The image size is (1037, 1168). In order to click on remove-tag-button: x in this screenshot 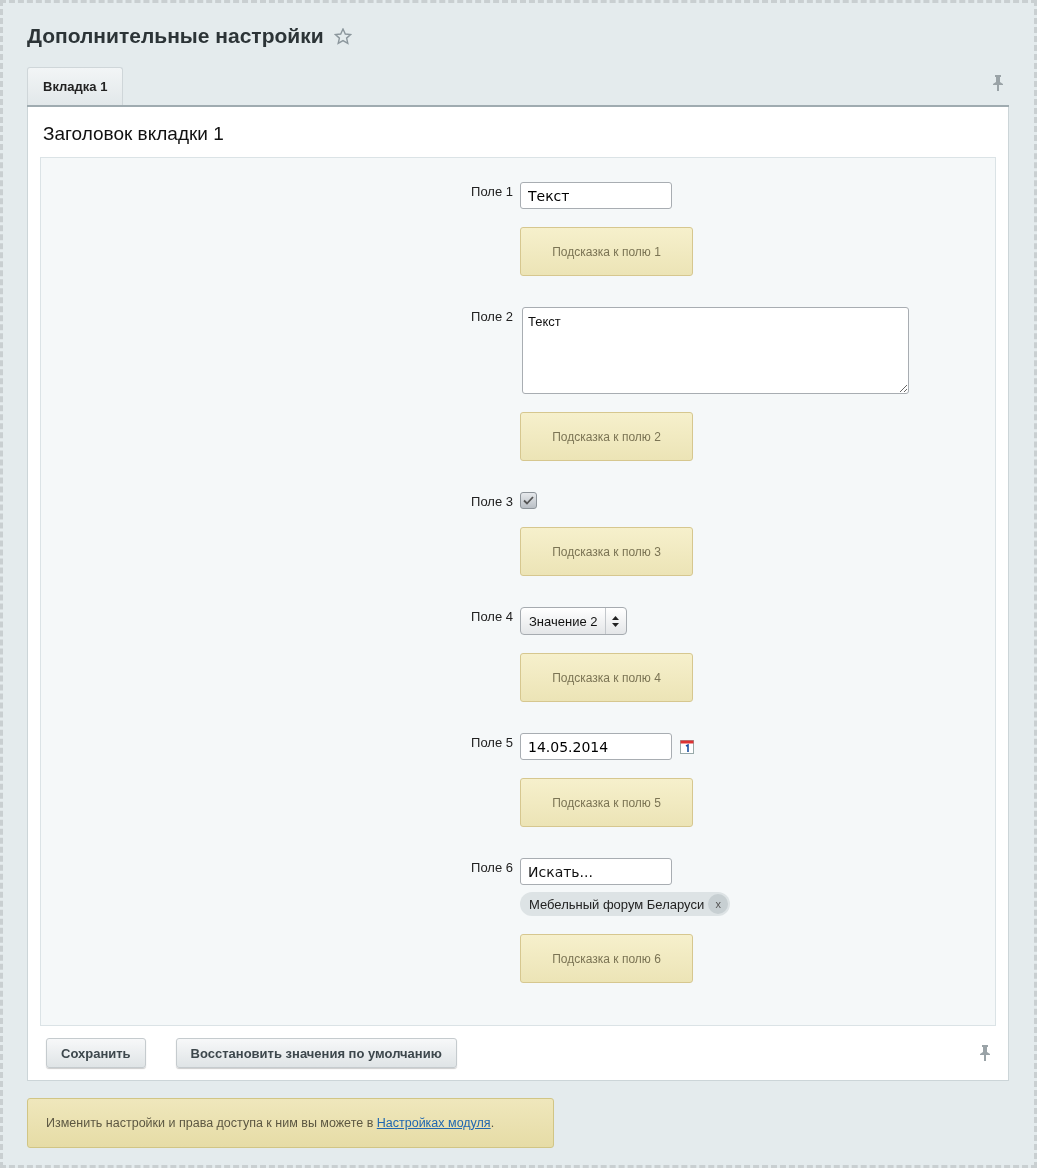, I will do `click(718, 904)`.